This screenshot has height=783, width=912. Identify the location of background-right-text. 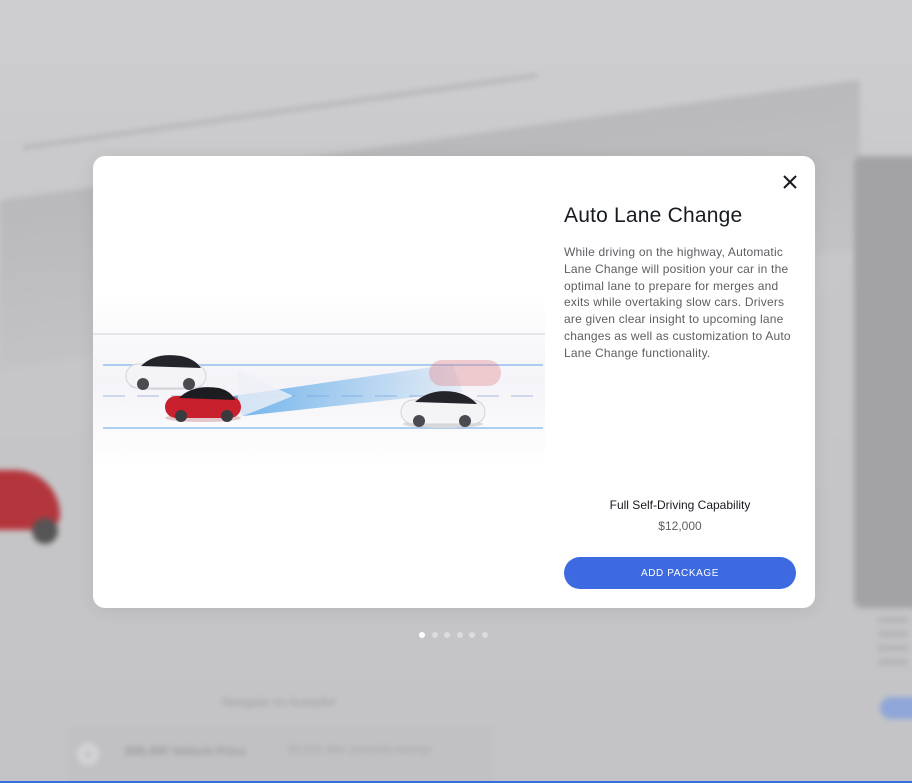
(895, 645).